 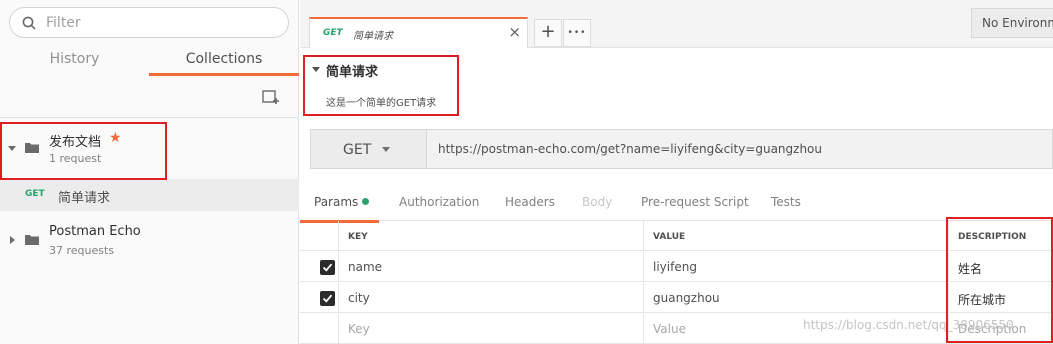 I want to click on header-key-label: KEY, so click(x=358, y=237).